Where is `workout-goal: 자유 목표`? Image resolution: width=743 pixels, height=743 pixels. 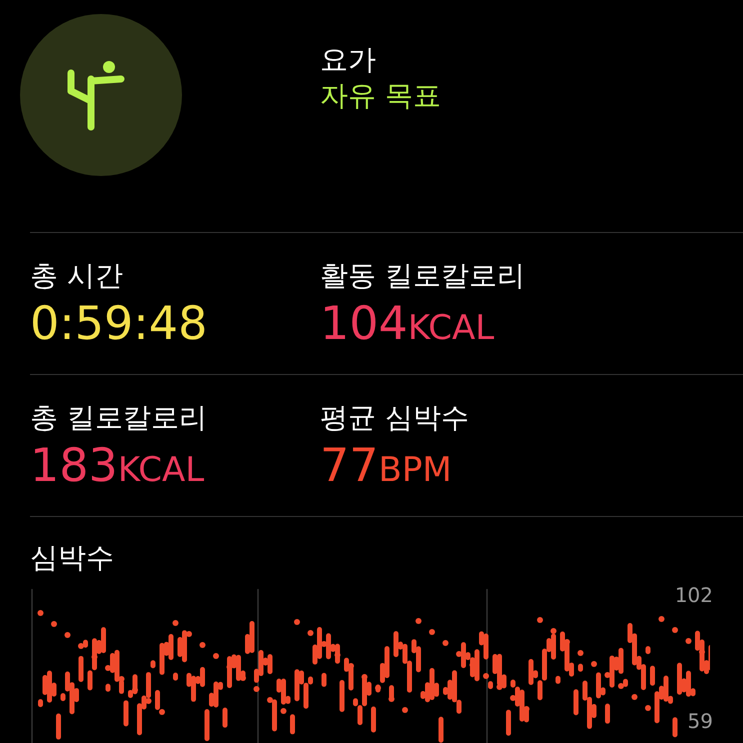
workout-goal: 자유 목표 is located at coordinates (380, 96).